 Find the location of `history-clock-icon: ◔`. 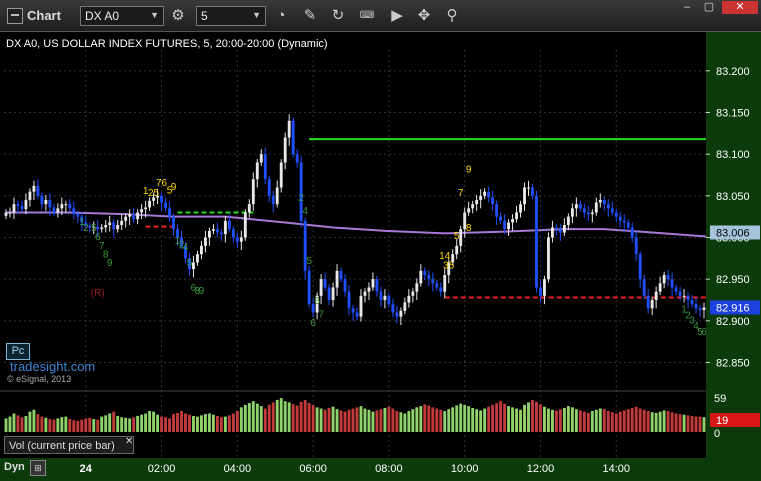

history-clock-icon: ◔ is located at coordinates (281, 16).